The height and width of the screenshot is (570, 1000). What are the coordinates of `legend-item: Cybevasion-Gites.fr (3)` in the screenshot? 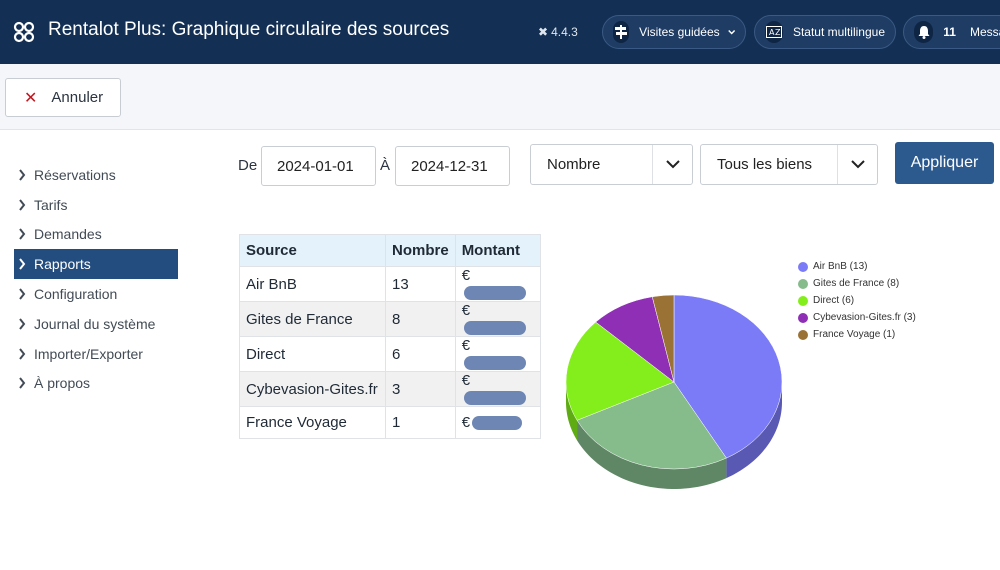 It's located at (863, 318).